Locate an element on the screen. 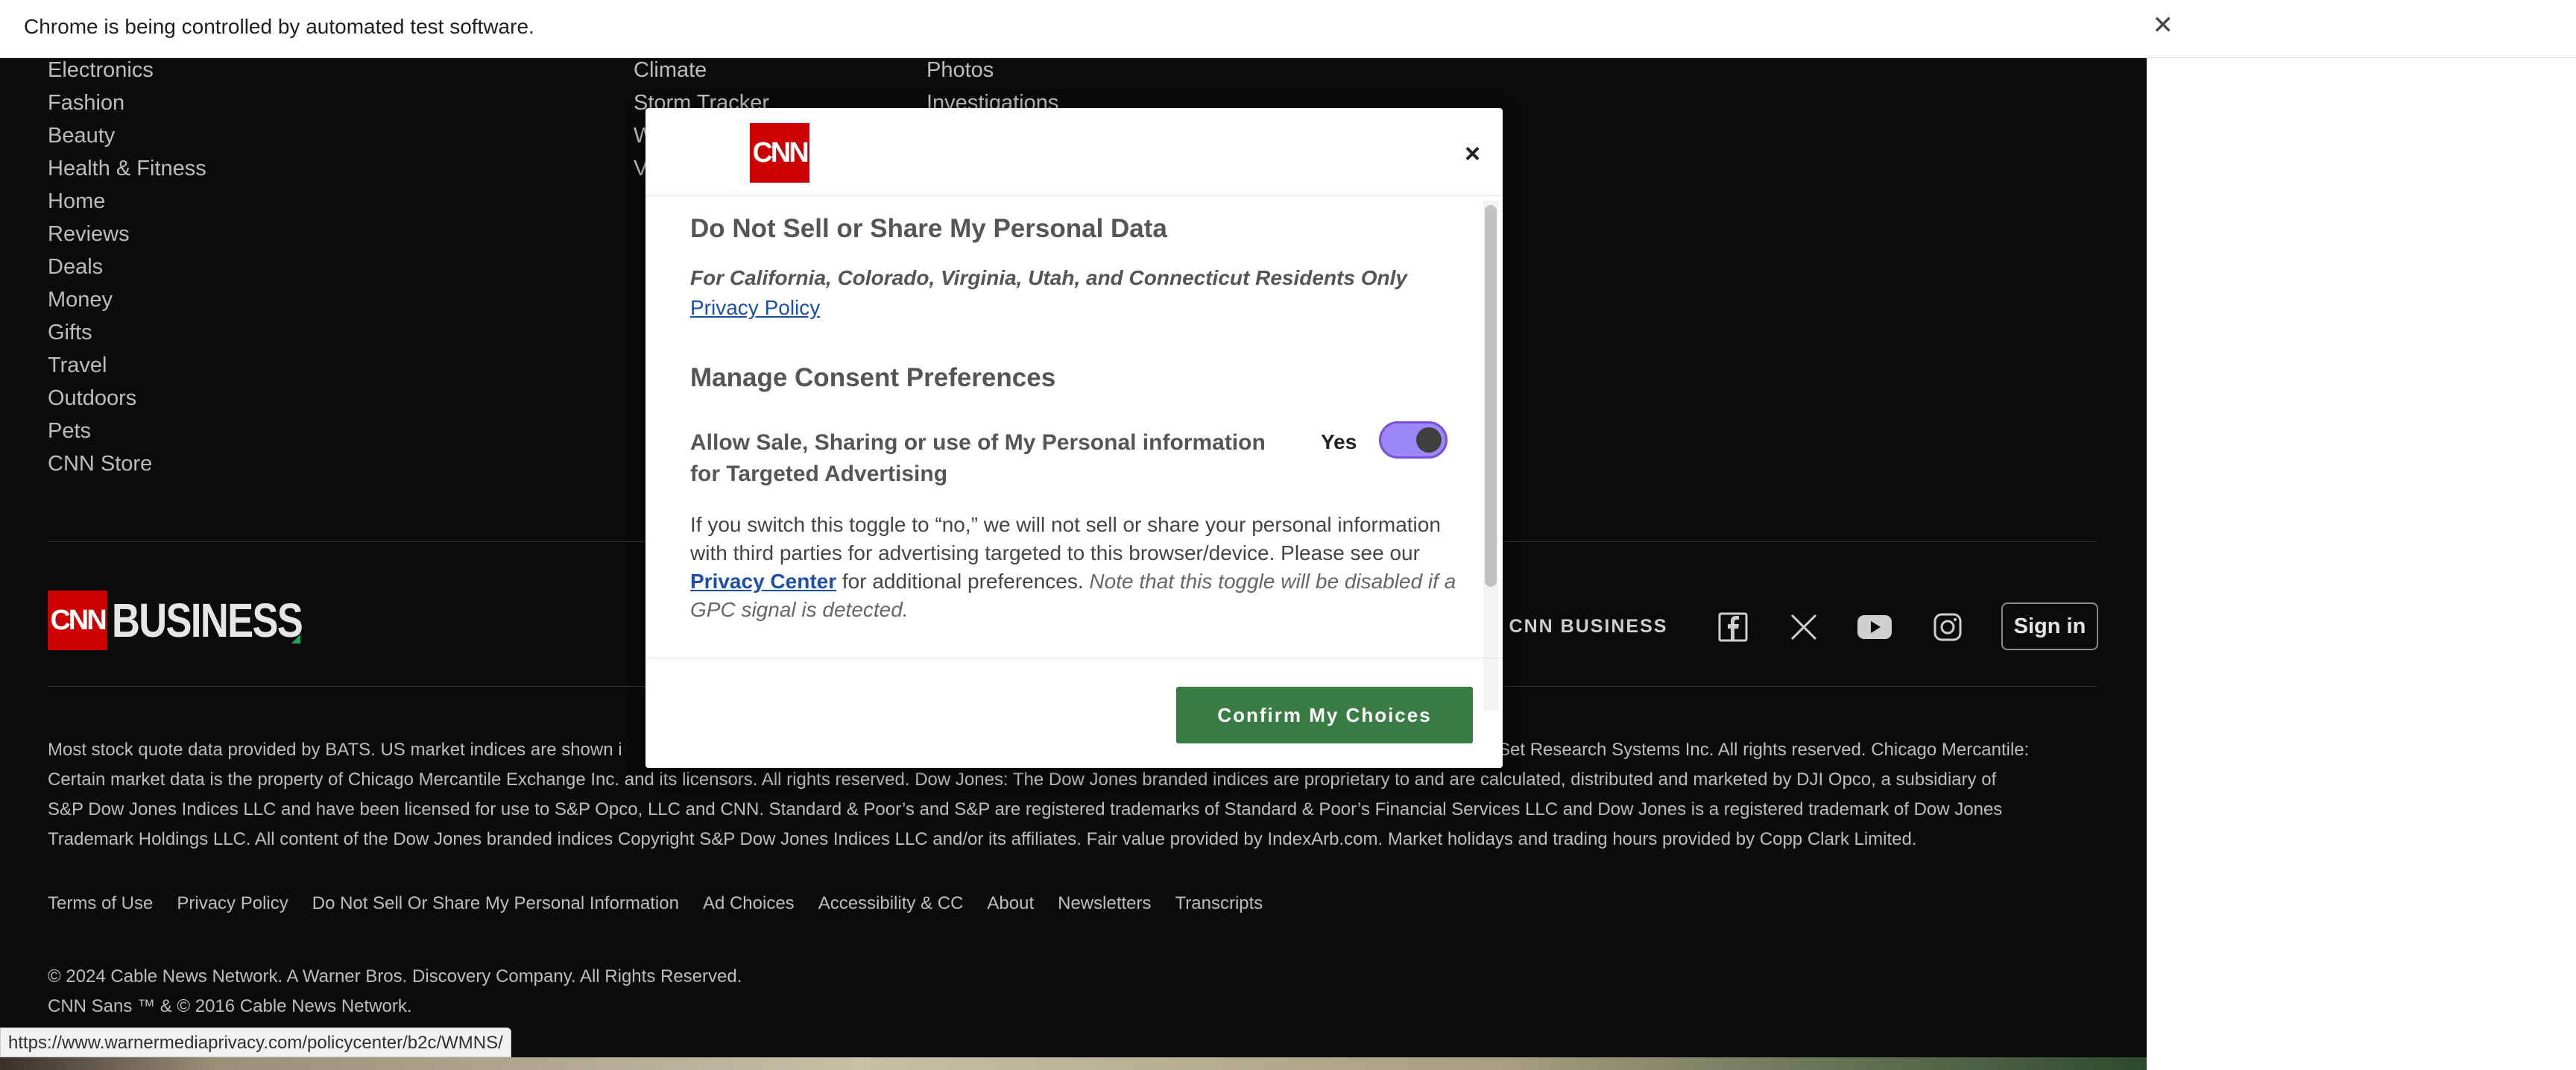 The width and height of the screenshot is (2576, 1070). business-wordmark: BUSINESS is located at coordinates (207, 620).